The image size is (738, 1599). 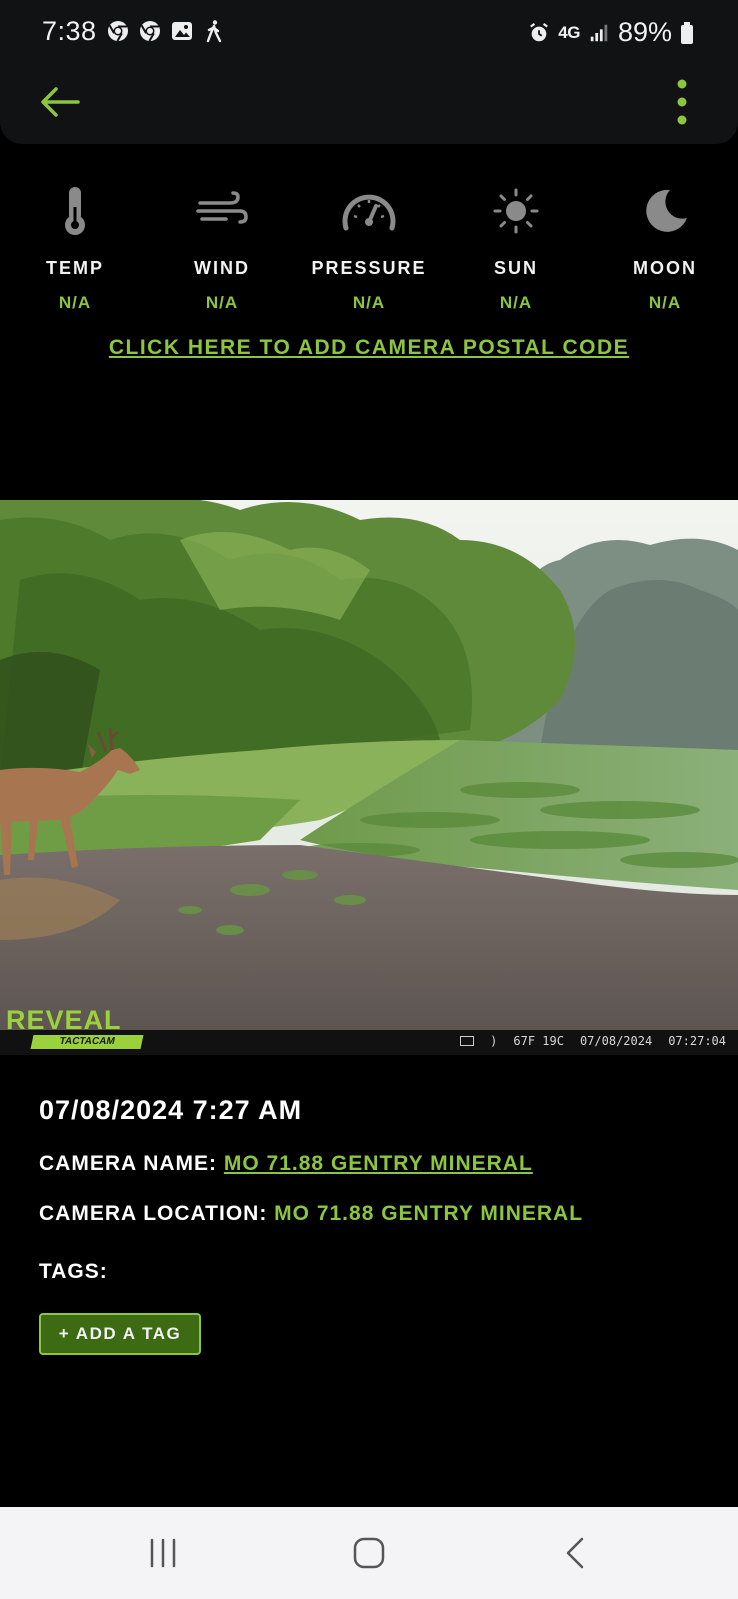 I want to click on weather-temp: TEMP N/A, so click(x=75, y=247).